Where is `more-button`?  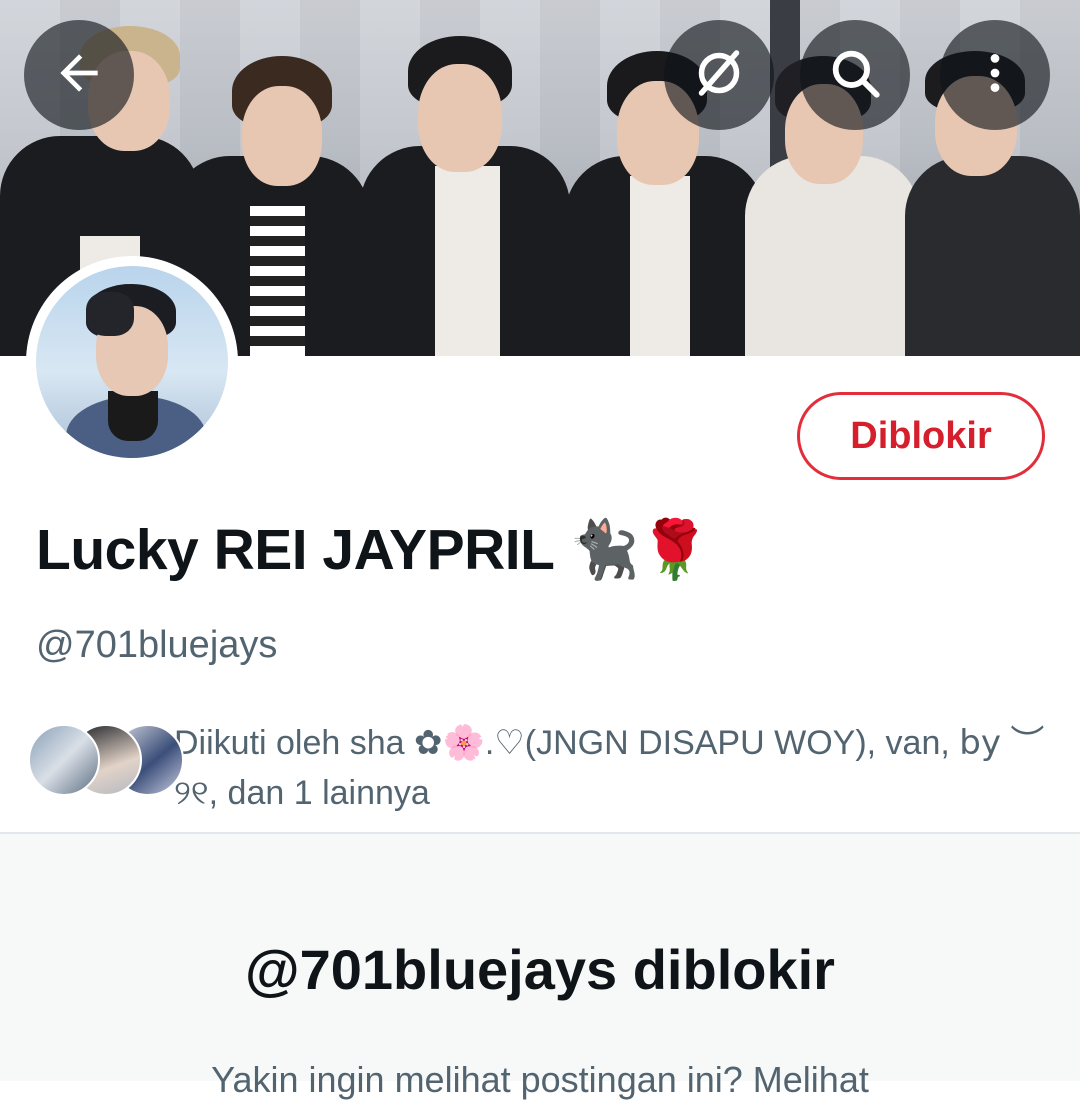 more-button is located at coordinates (995, 75).